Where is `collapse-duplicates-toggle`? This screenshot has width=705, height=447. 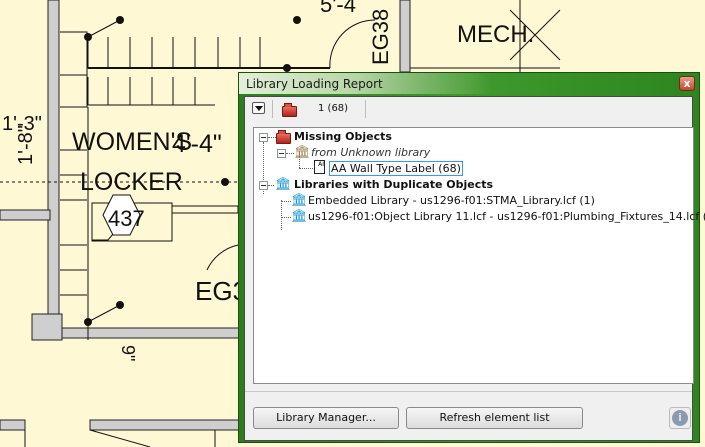 collapse-duplicates-toggle is located at coordinates (263, 185).